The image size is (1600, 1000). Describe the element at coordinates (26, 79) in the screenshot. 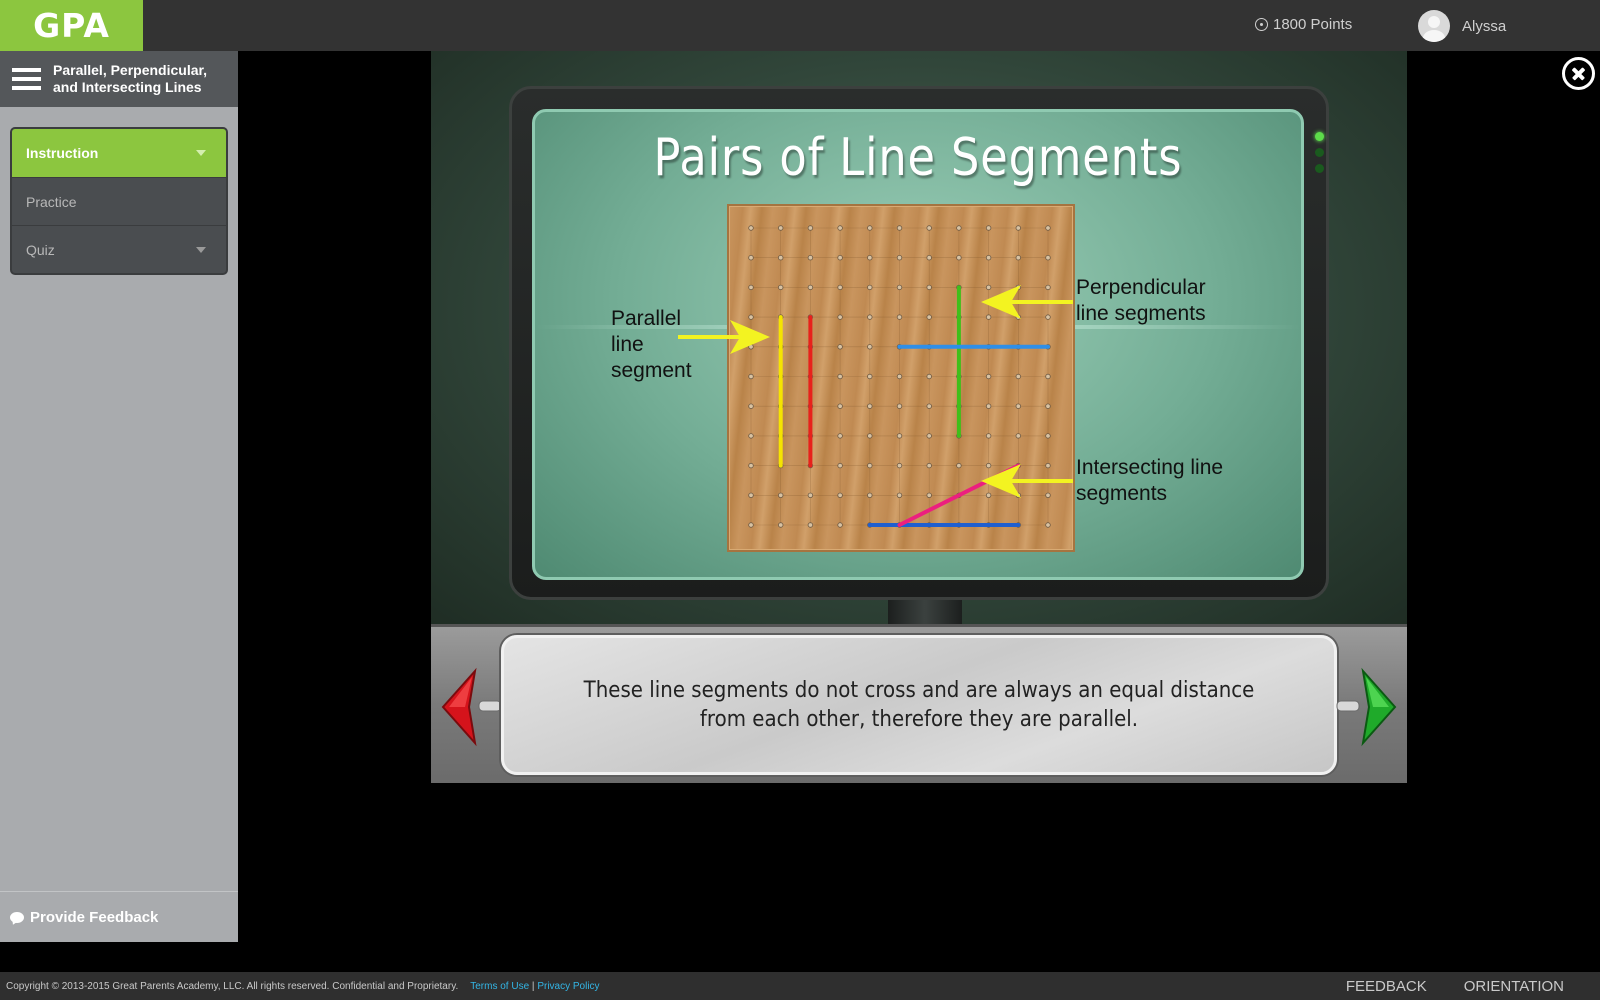

I see `hamburger-menu-icon` at that location.